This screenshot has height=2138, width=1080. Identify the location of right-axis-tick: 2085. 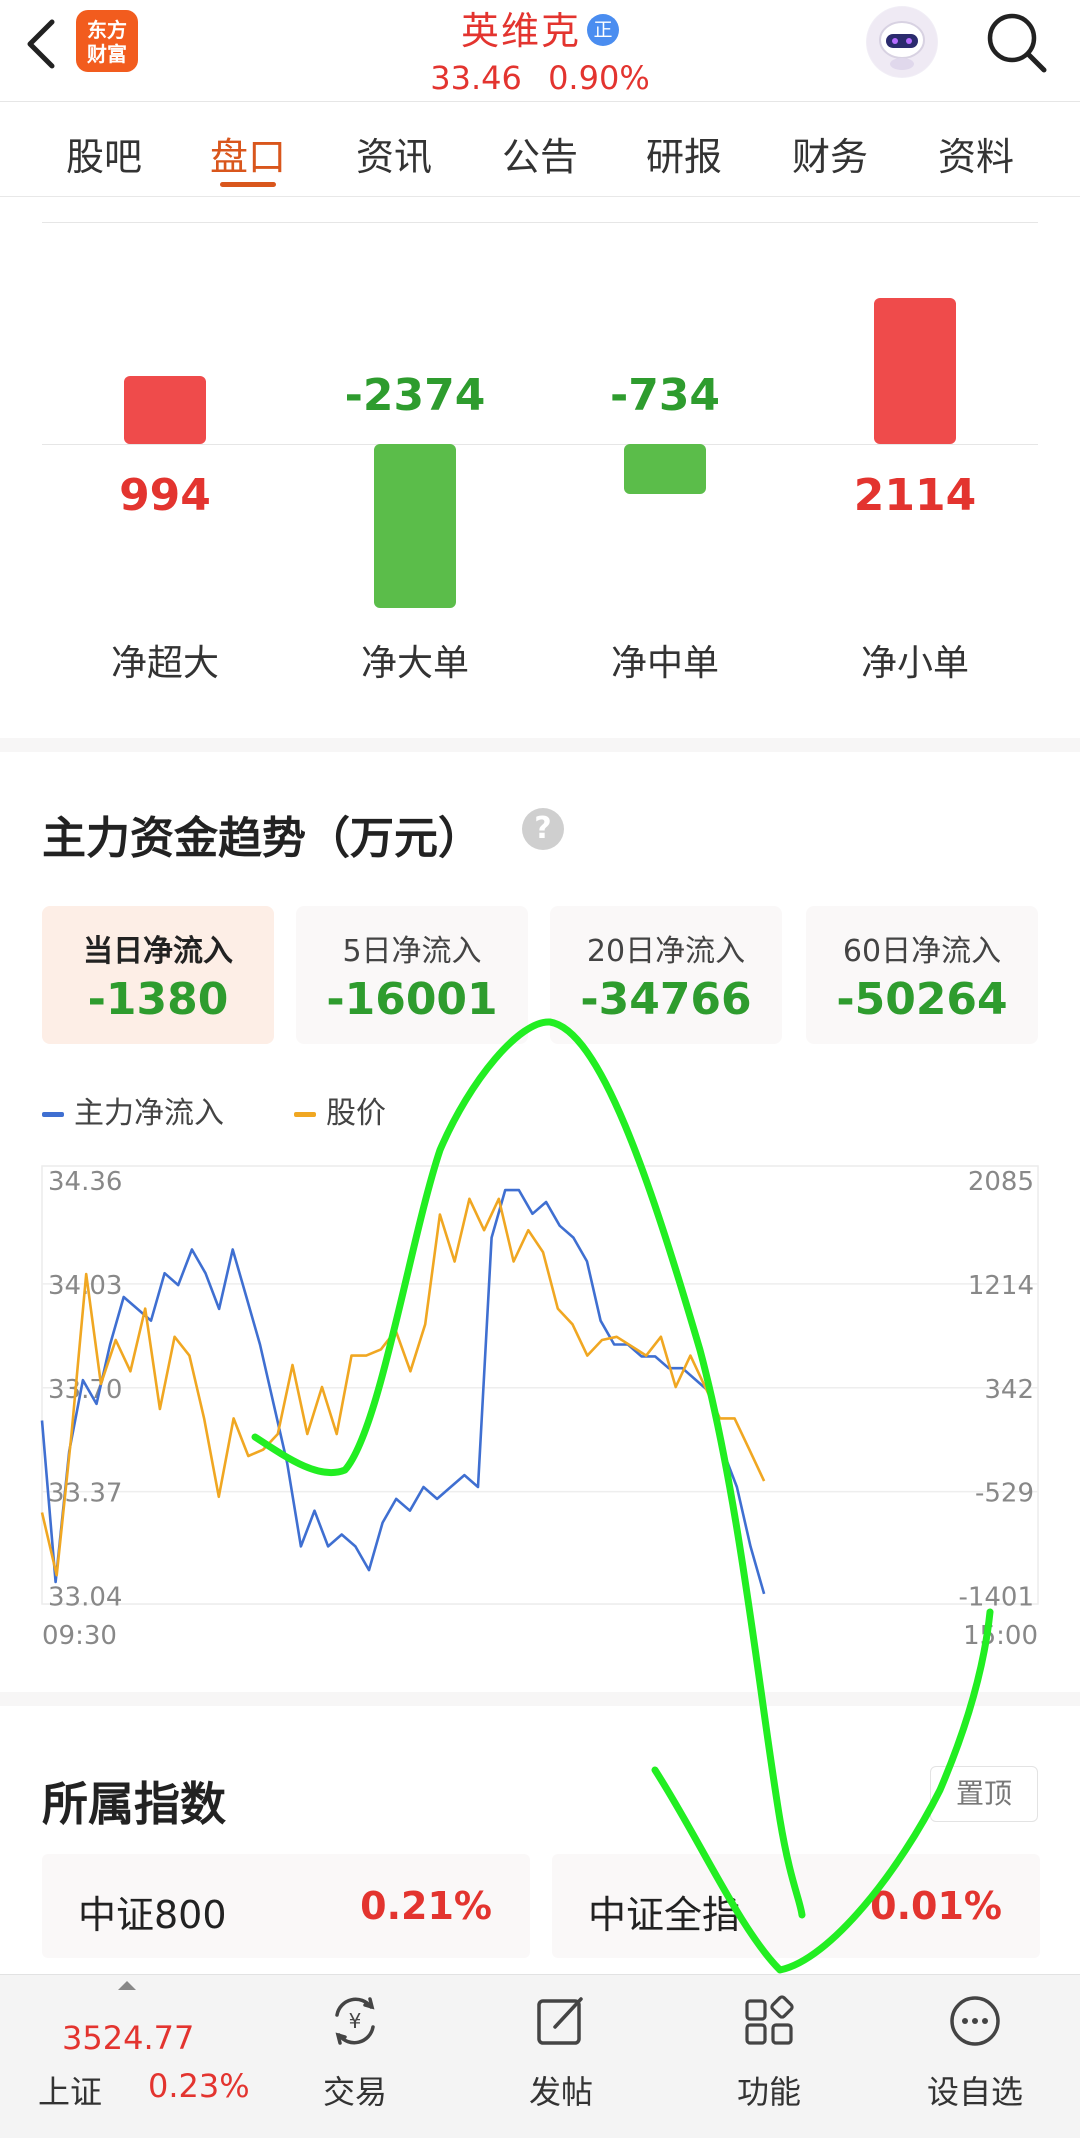
(1001, 1182).